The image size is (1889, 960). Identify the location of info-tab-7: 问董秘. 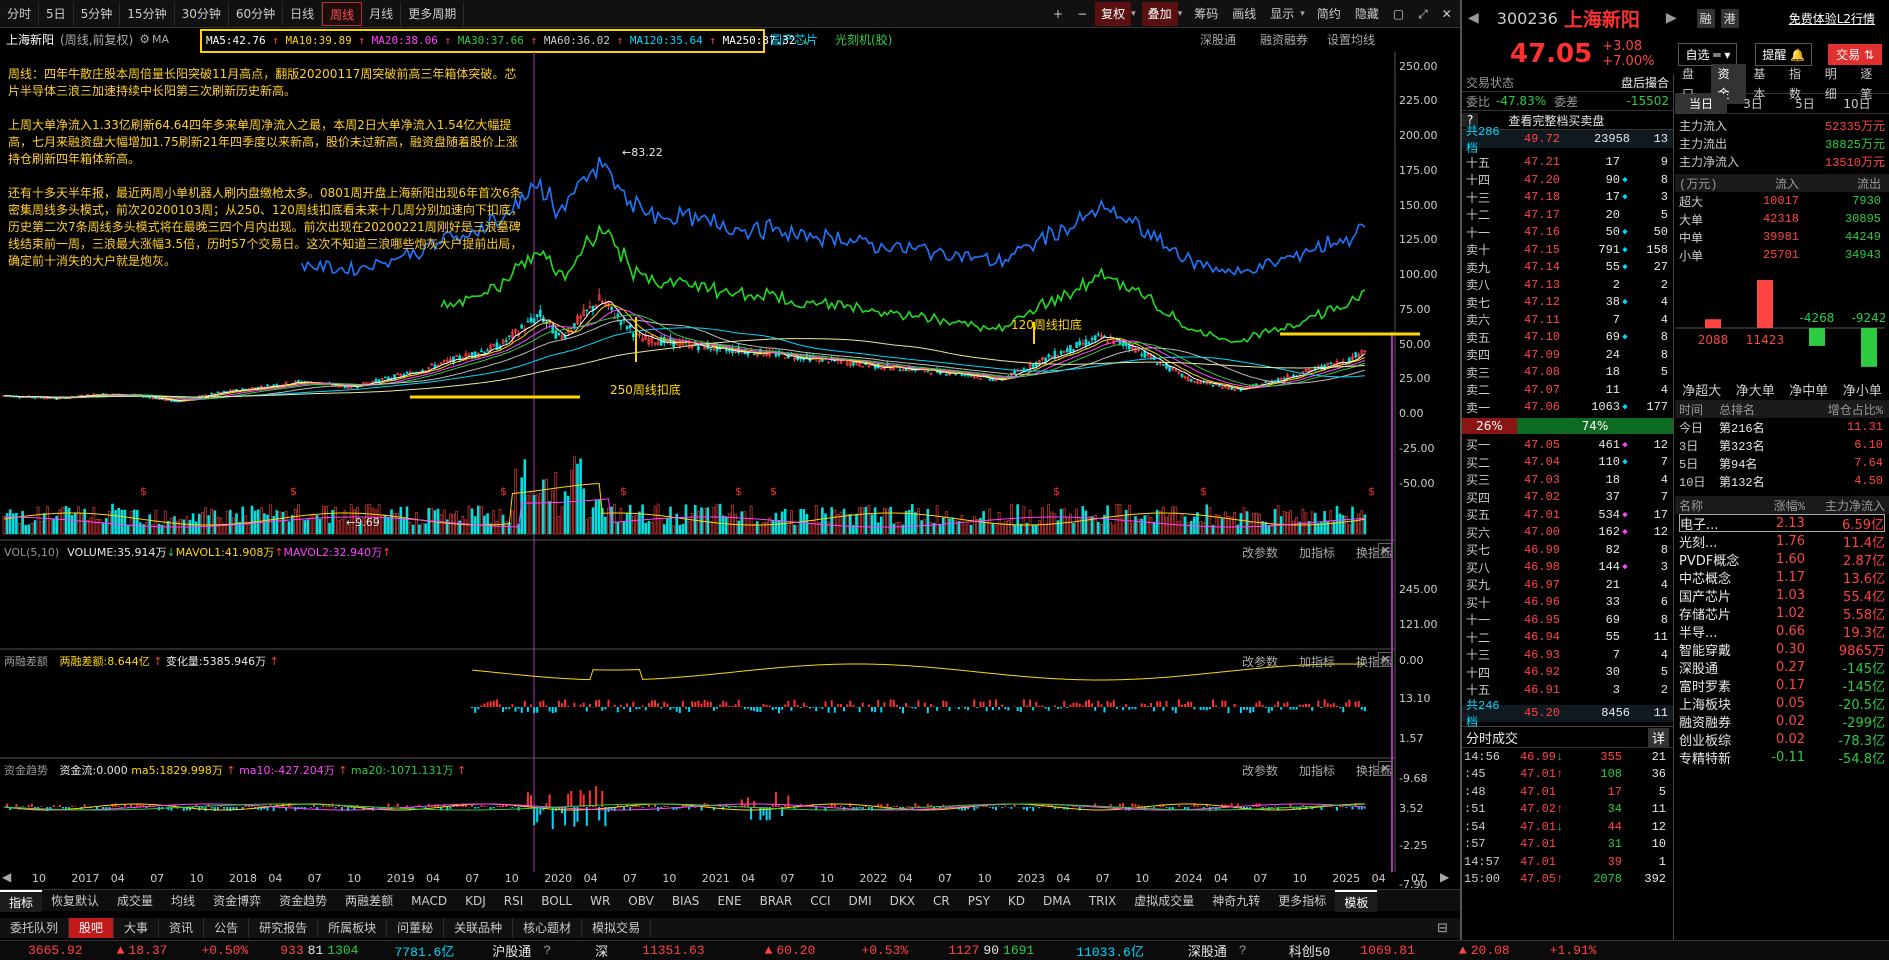
(416, 928).